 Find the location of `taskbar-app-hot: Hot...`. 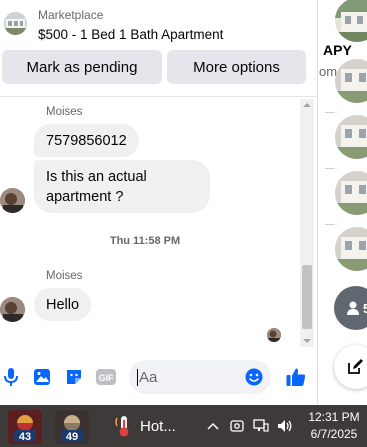

taskbar-app-hot: Hot... is located at coordinates (153, 426).